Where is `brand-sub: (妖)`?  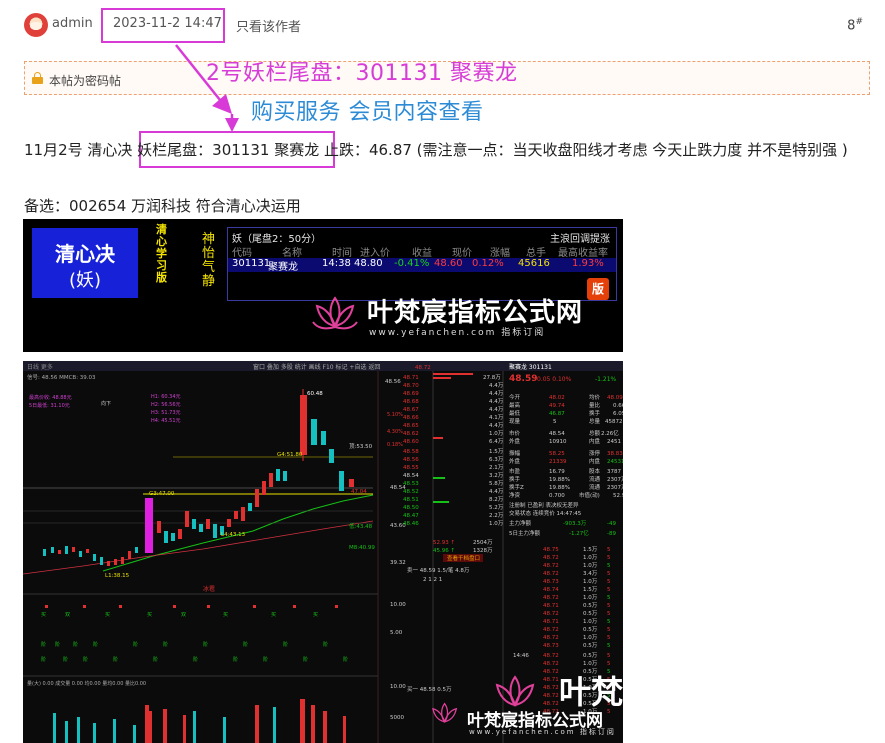
brand-sub: (妖) is located at coordinates (85, 280).